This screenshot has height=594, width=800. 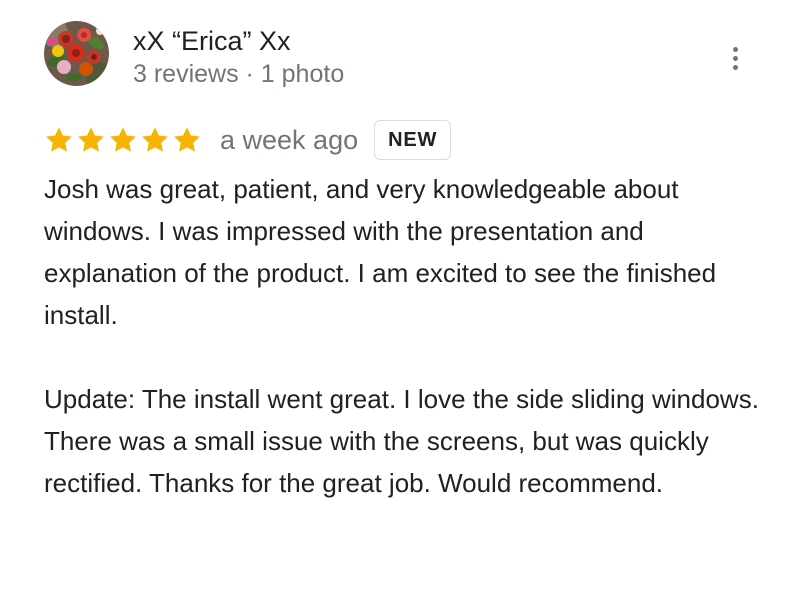 I want to click on more-options-button, so click(x=735, y=58).